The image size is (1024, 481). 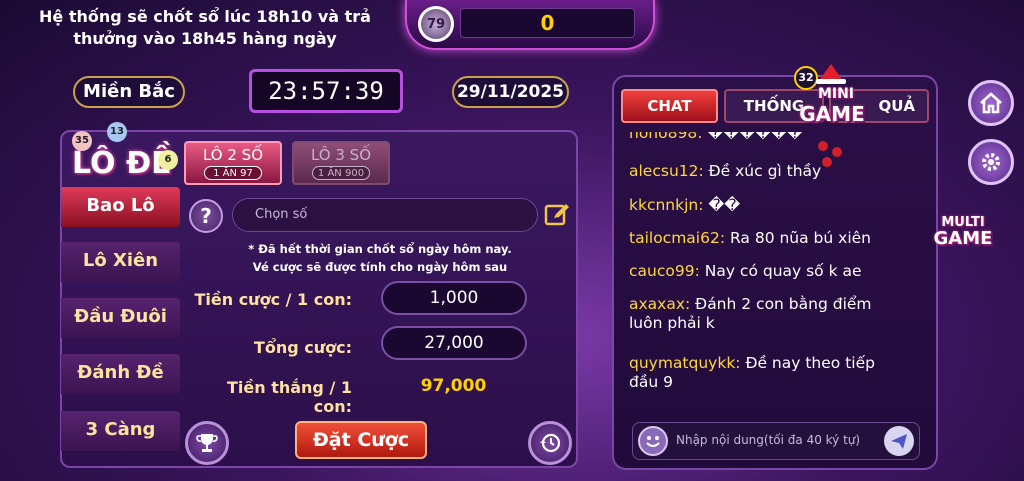 I want to click on logo-ball: 35, so click(x=82, y=141).